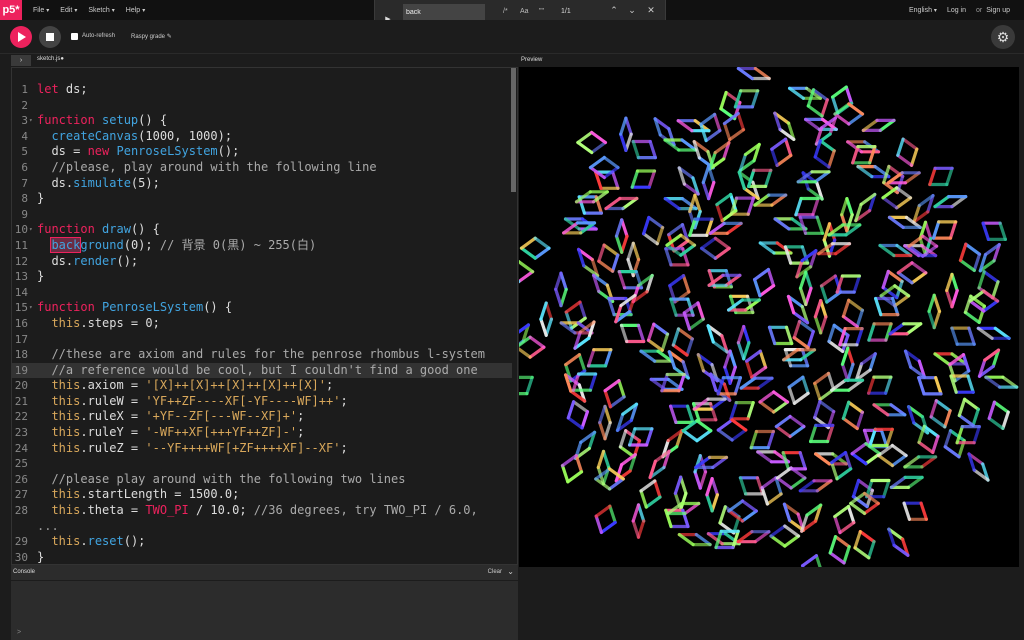 Image resolution: width=1024 pixels, height=640 pixels. Describe the element at coordinates (956, 10) in the screenshot. I see `login-link: Log in` at that location.